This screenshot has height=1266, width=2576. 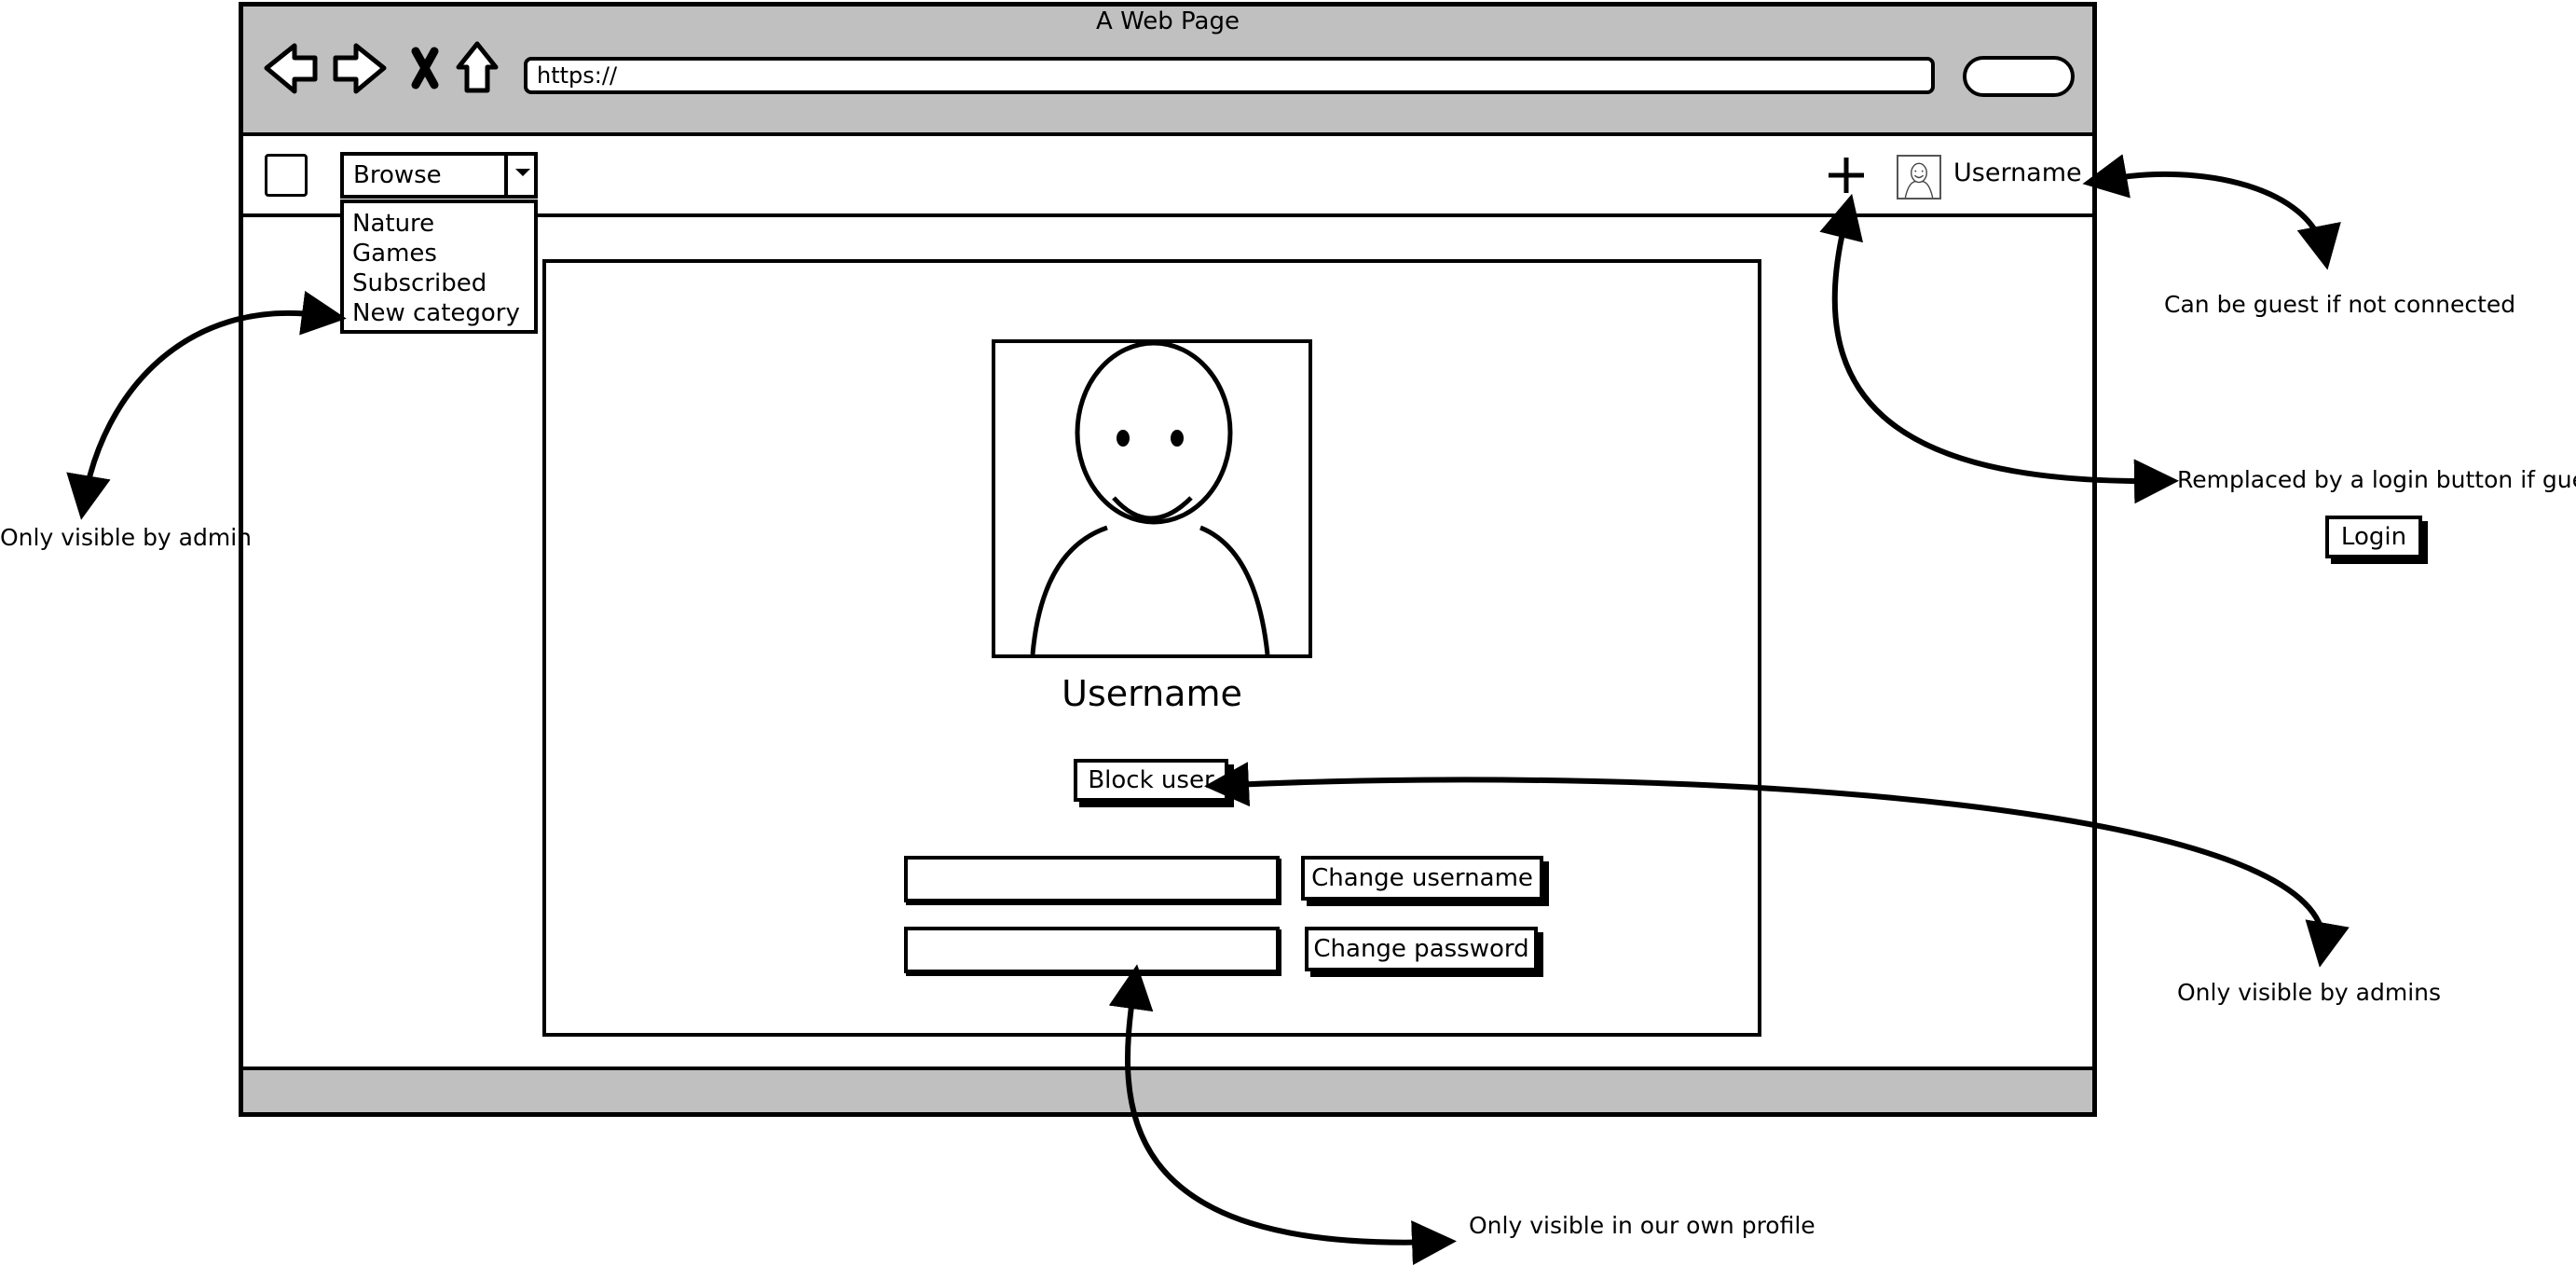 I want to click on nav-username: Username, so click(x=2017, y=172).